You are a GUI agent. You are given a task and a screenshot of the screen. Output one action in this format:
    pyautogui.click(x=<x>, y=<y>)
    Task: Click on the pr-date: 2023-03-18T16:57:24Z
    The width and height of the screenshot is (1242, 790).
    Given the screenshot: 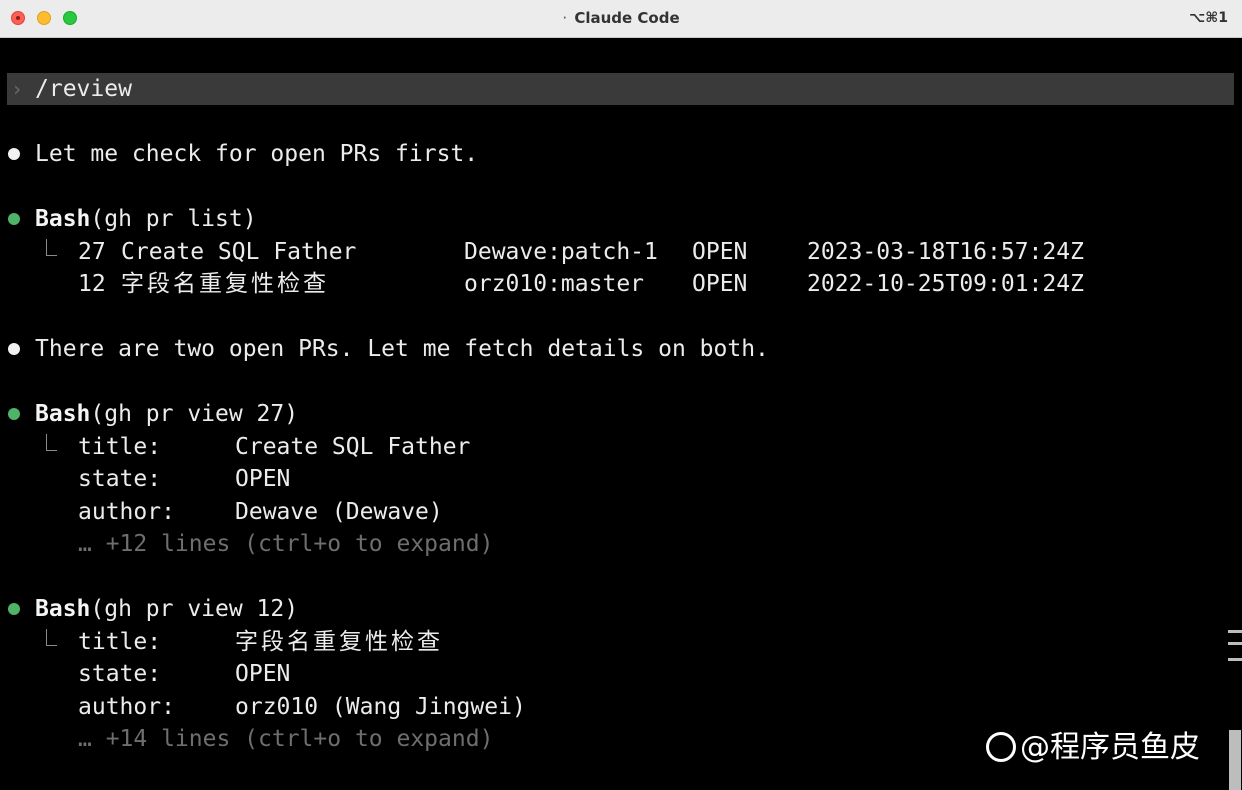 What is the action you would take?
    pyautogui.click(x=945, y=252)
    